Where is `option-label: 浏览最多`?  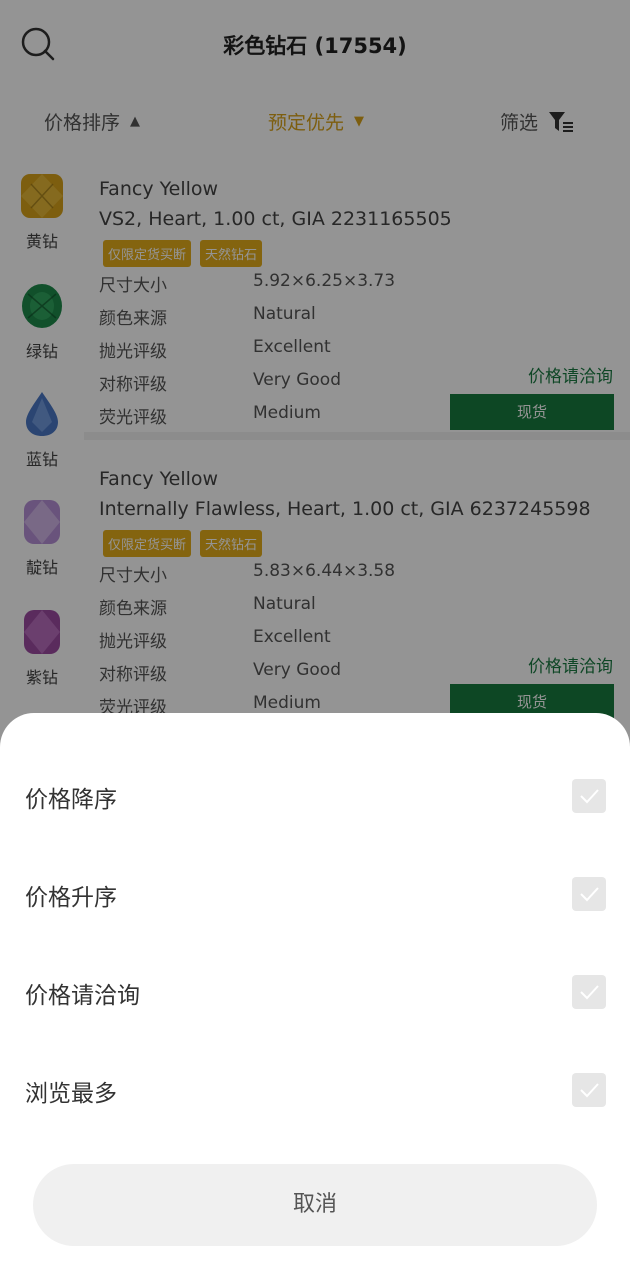 option-label: 浏览最多 is located at coordinates (71, 1094).